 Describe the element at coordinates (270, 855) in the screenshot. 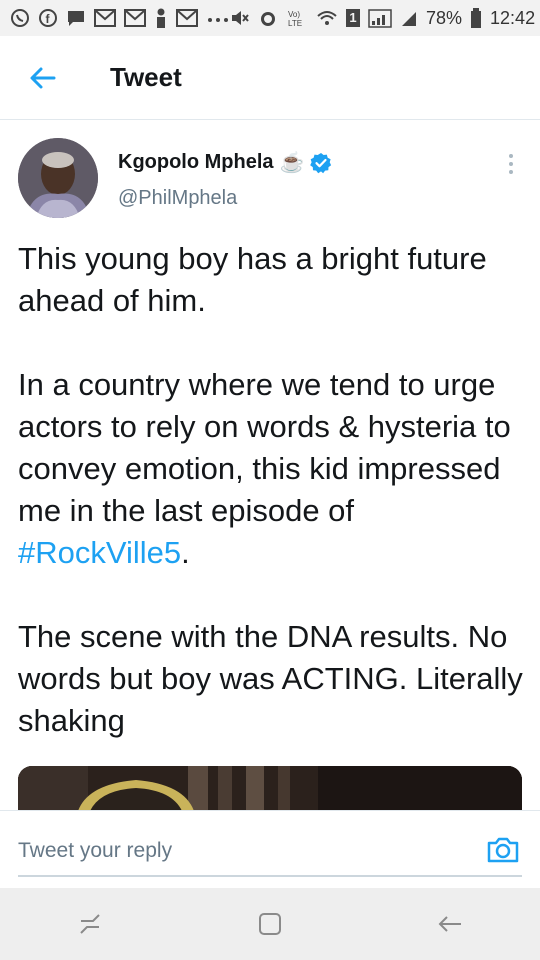

I see `reply-input: Tweet your reply` at that location.